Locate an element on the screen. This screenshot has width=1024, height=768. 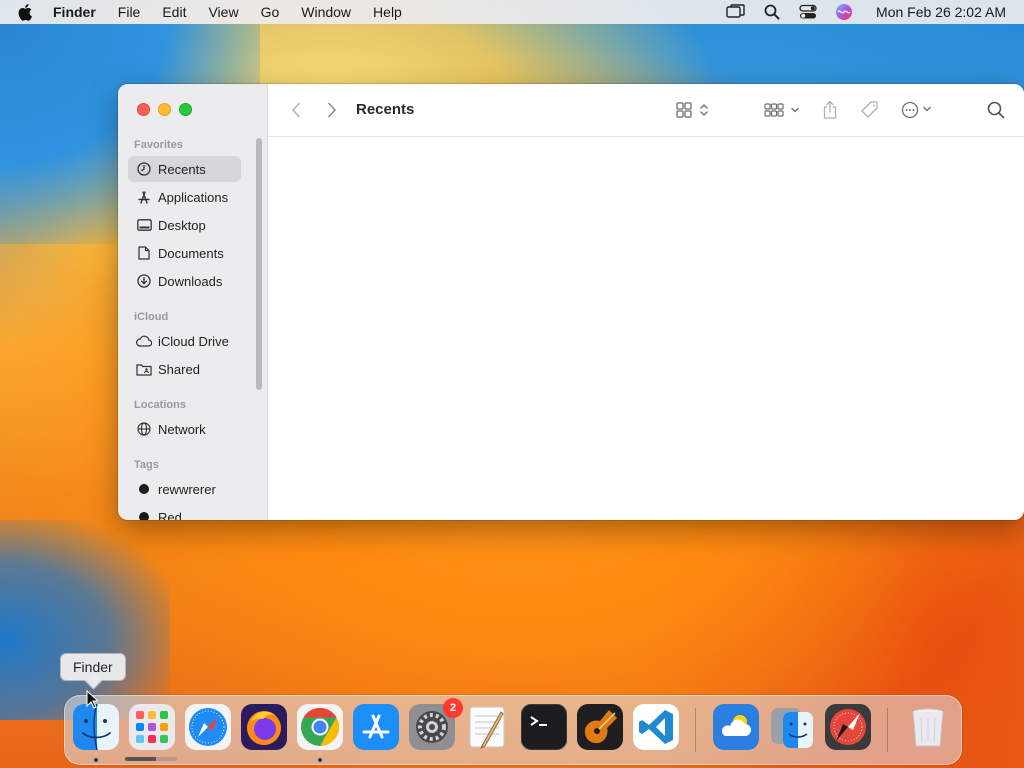
forward-icon is located at coordinates (332, 110).